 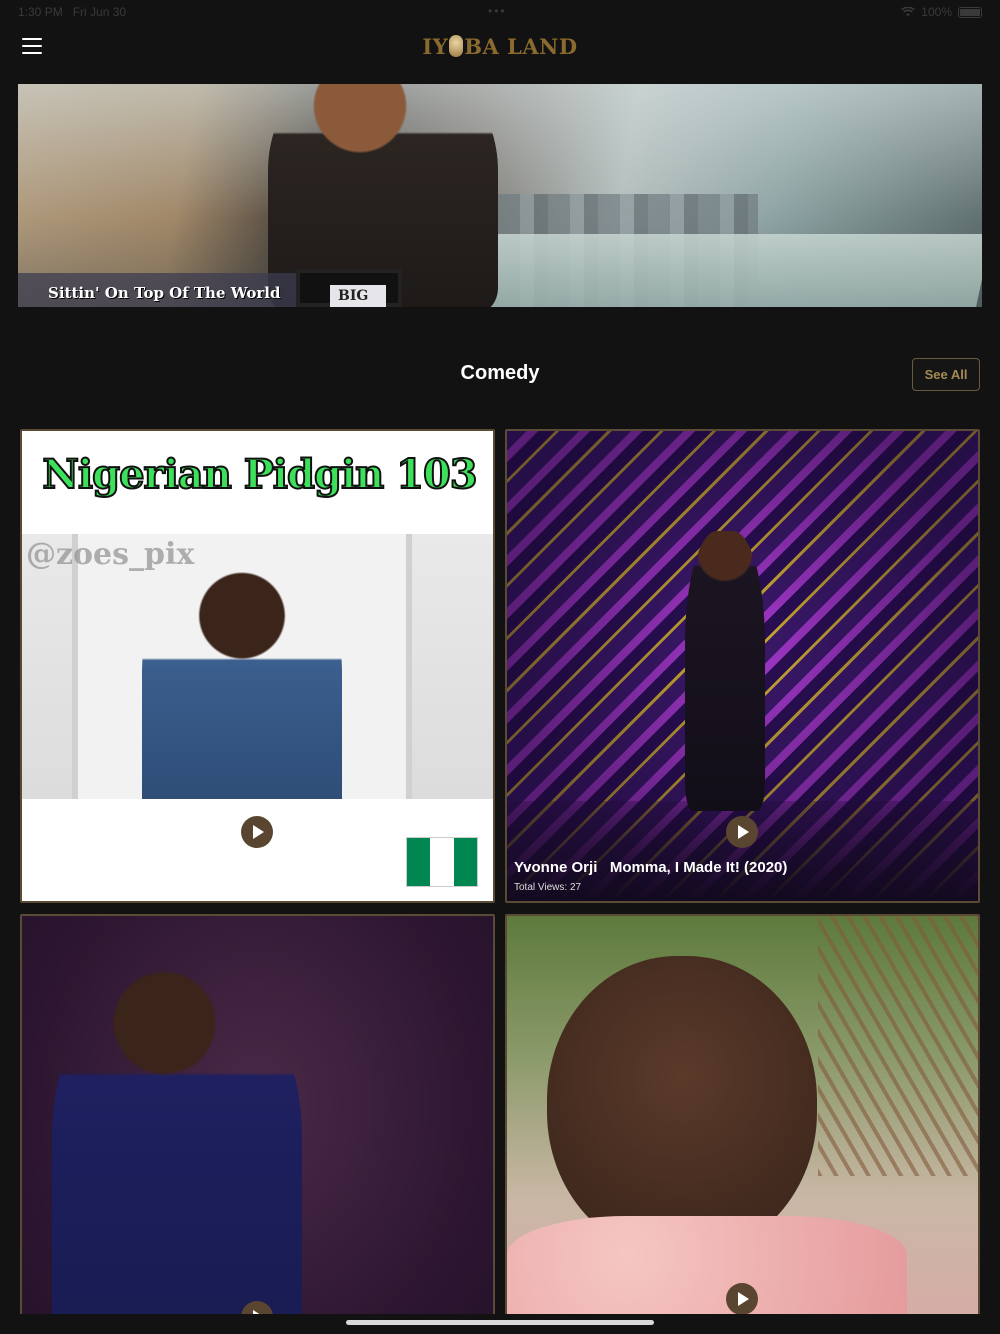 I want to click on status-time: 1:30 PM Fri Jun 30, so click(x=72, y=12).